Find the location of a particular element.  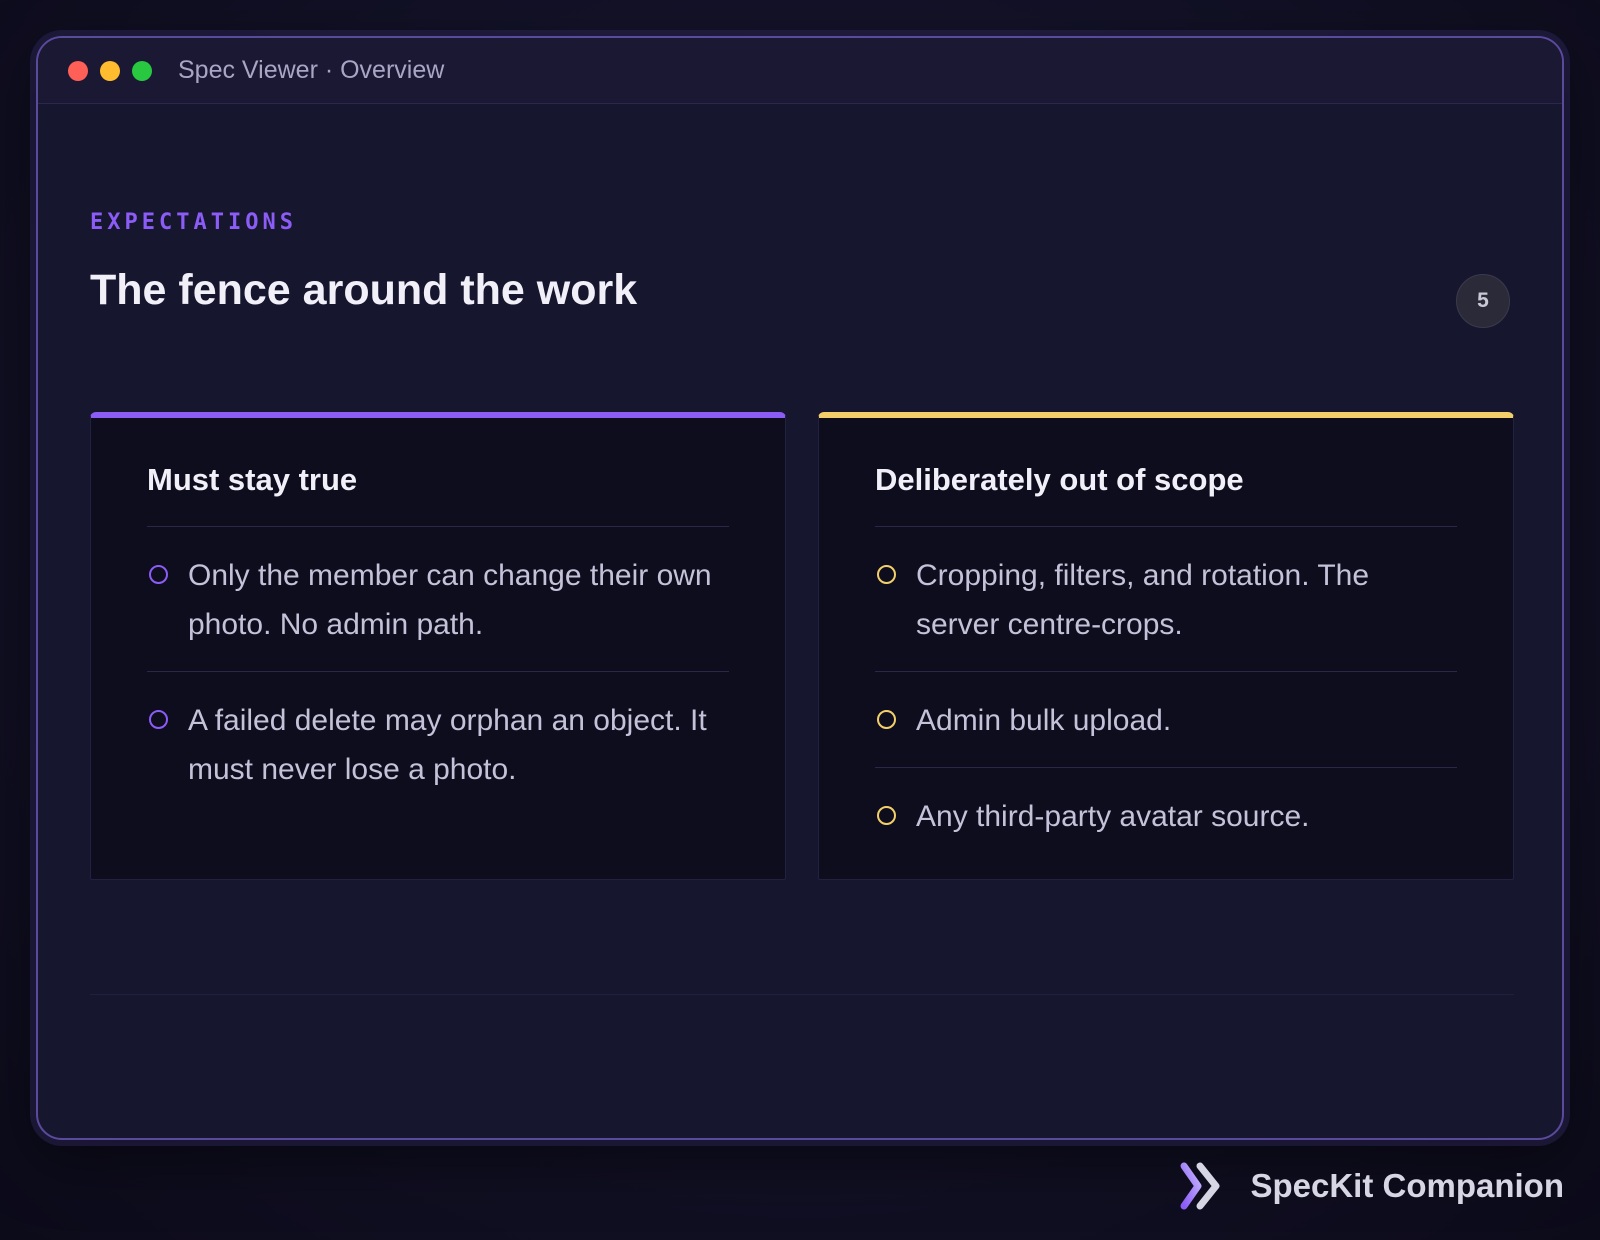

speckit-chevron-icon is located at coordinates (1200, 1186).